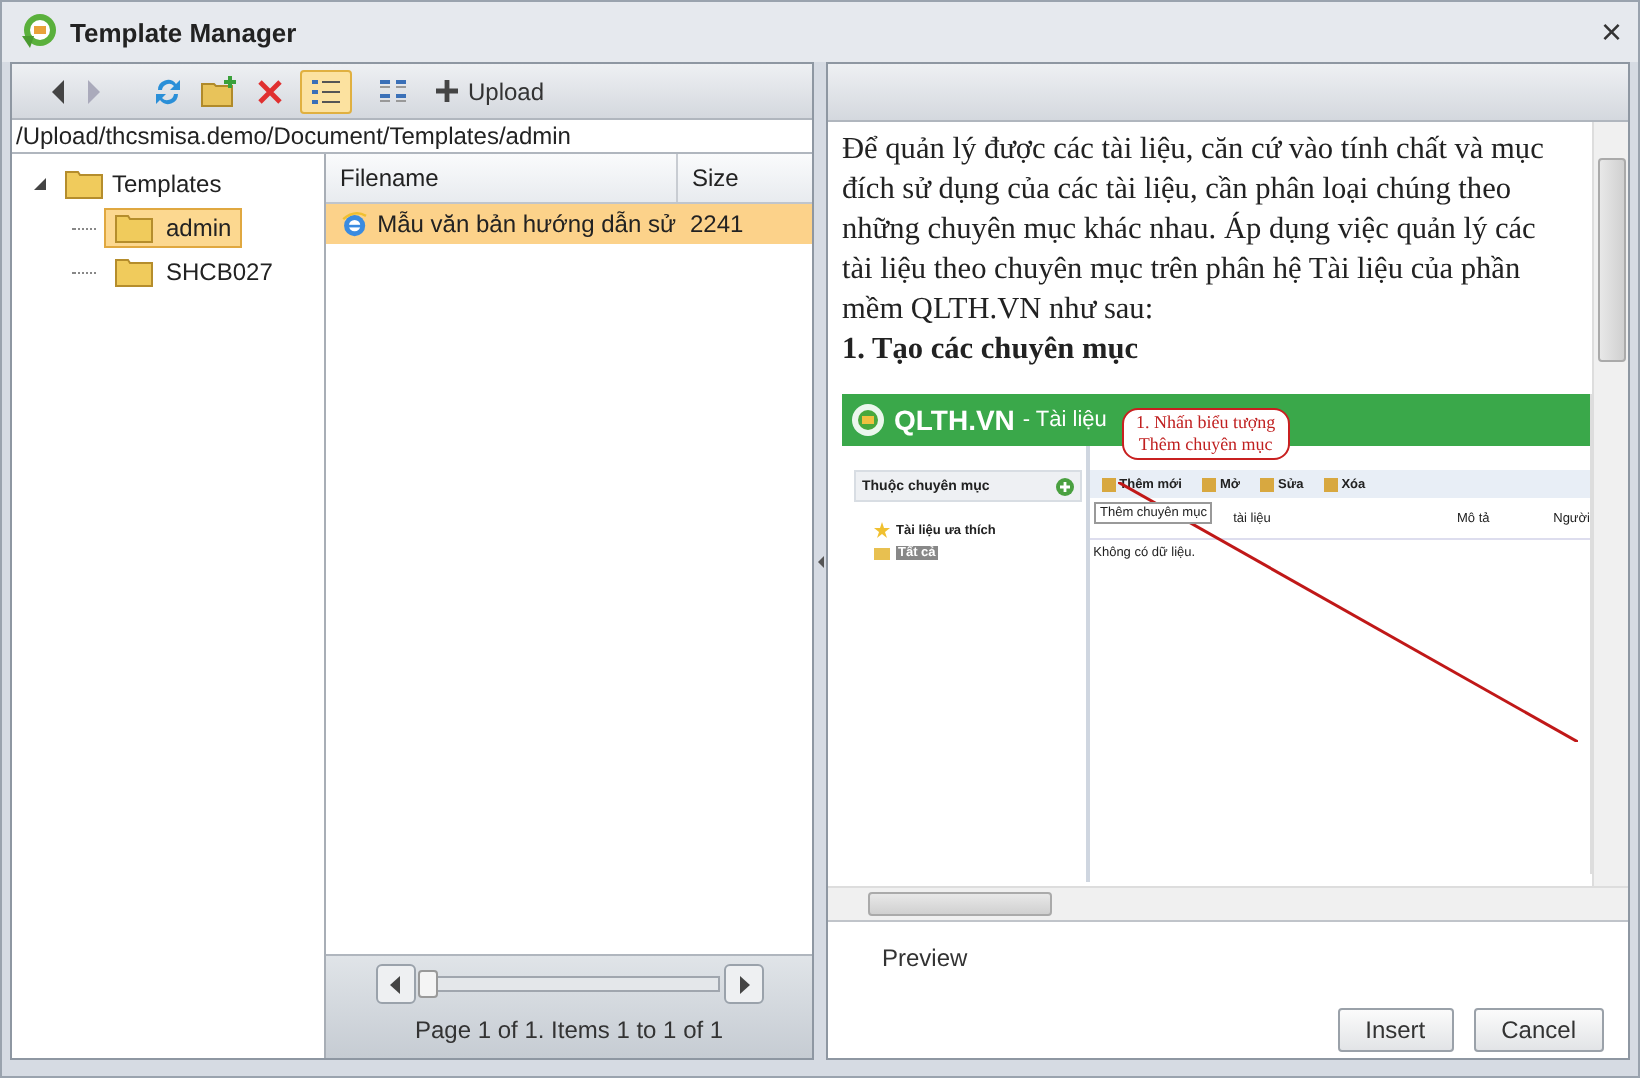  What do you see at coordinates (1064, 486) in the screenshot?
I see `add-icon` at bounding box center [1064, 486].